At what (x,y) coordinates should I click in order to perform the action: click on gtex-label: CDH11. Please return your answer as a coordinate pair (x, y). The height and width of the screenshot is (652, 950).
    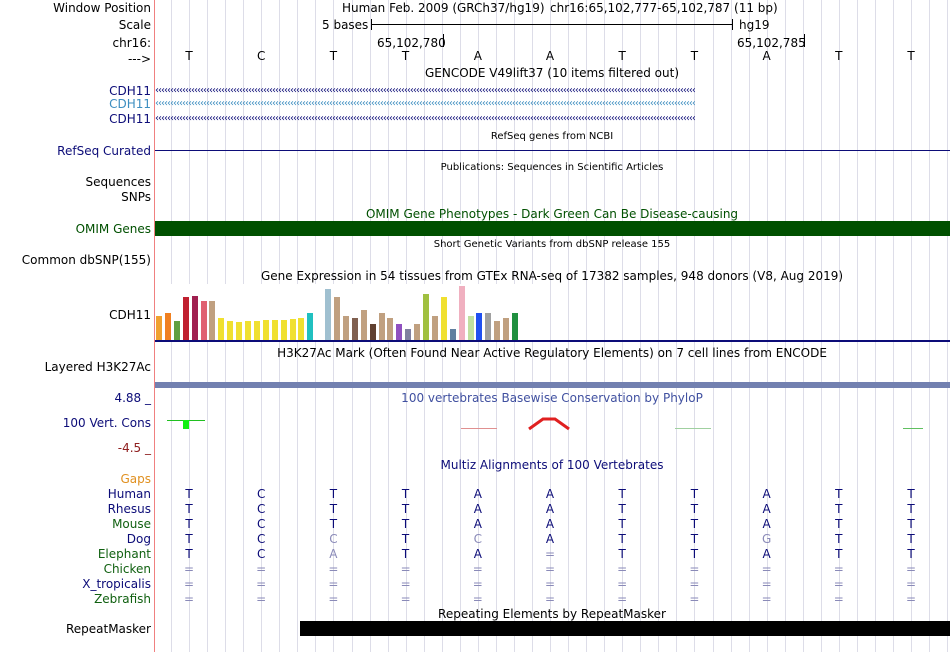
    Looking at the image, I should click on (130, 315).